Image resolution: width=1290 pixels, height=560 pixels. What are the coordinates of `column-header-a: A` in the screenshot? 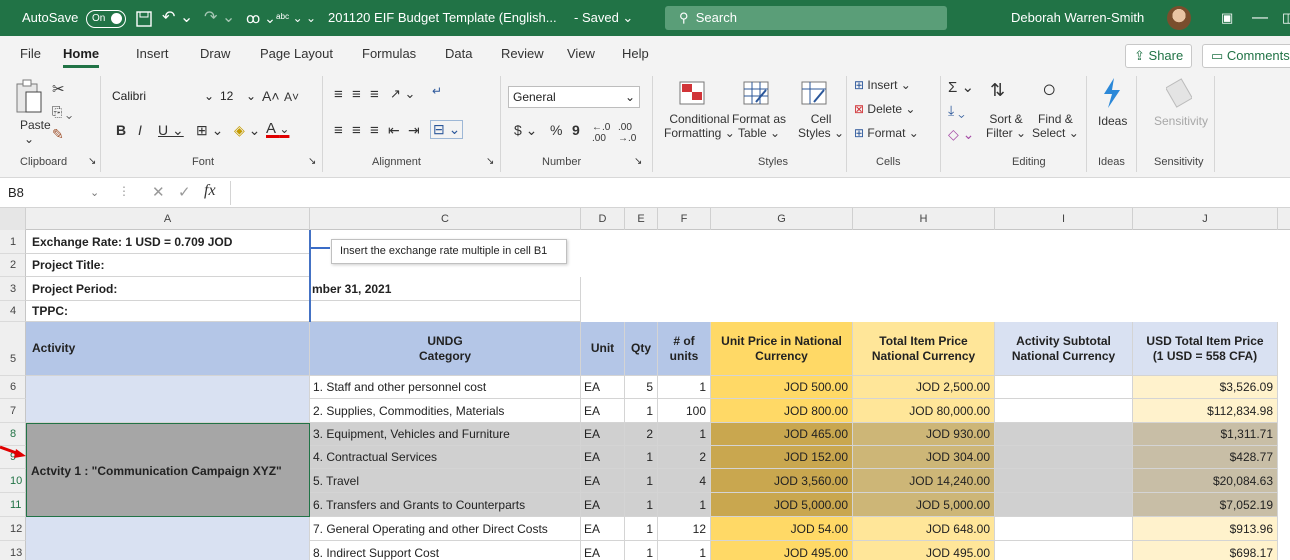 It's located at (168, 219).